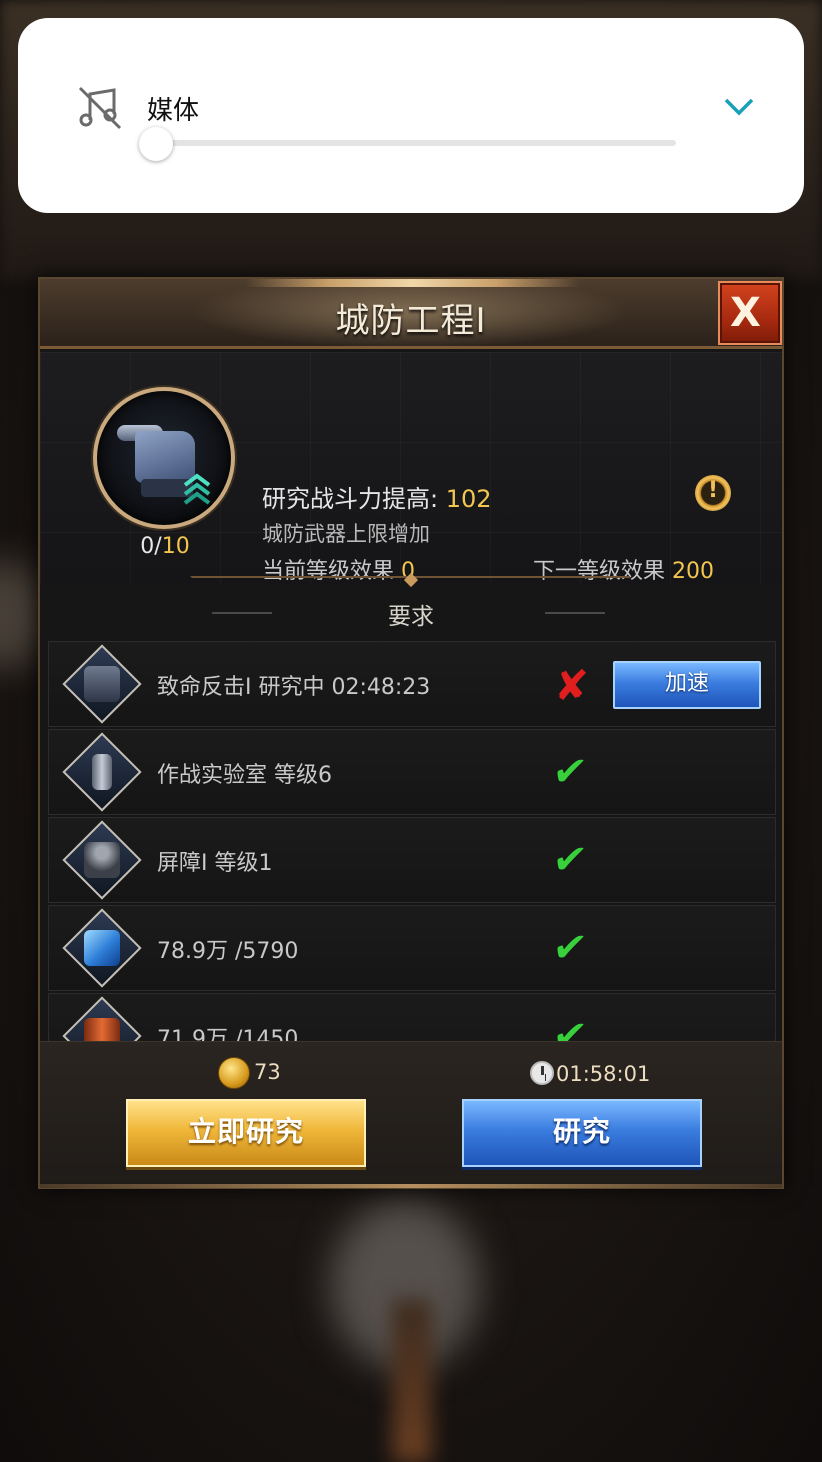 The height and width of the screenshot is (1462, 822). Describe the element at coordinates (412, 1017) in the screenshot. I see `requirement-row: 71.9万 /1450 ✔` at that location.